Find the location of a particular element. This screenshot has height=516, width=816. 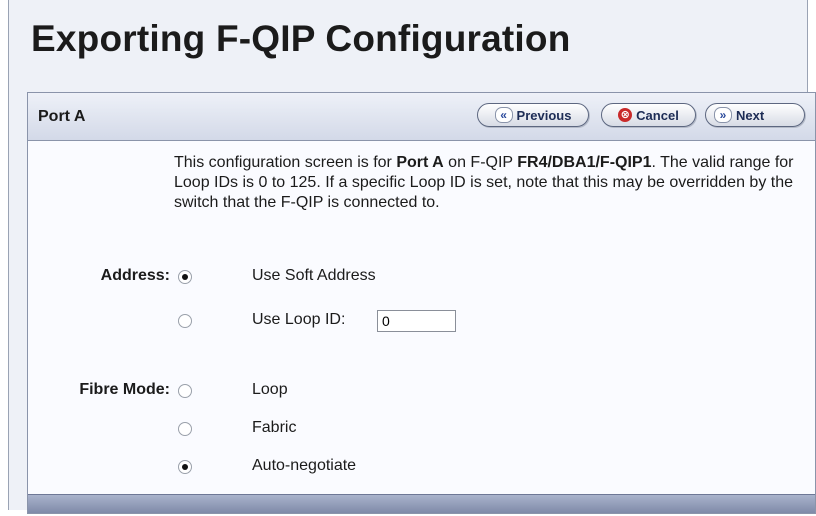

footer-bar is located at coordinates (421, 503).